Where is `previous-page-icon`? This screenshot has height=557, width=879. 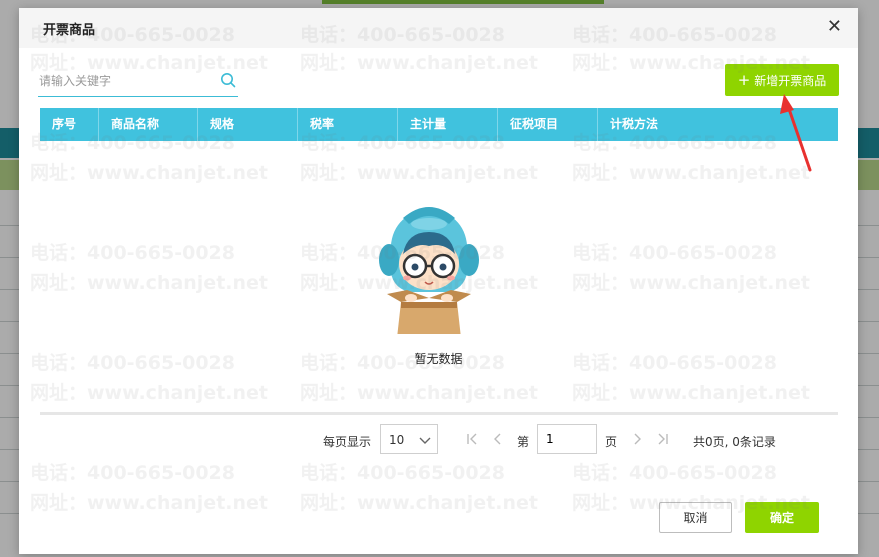
previous-page-icon is located at coordinates (498, 439).